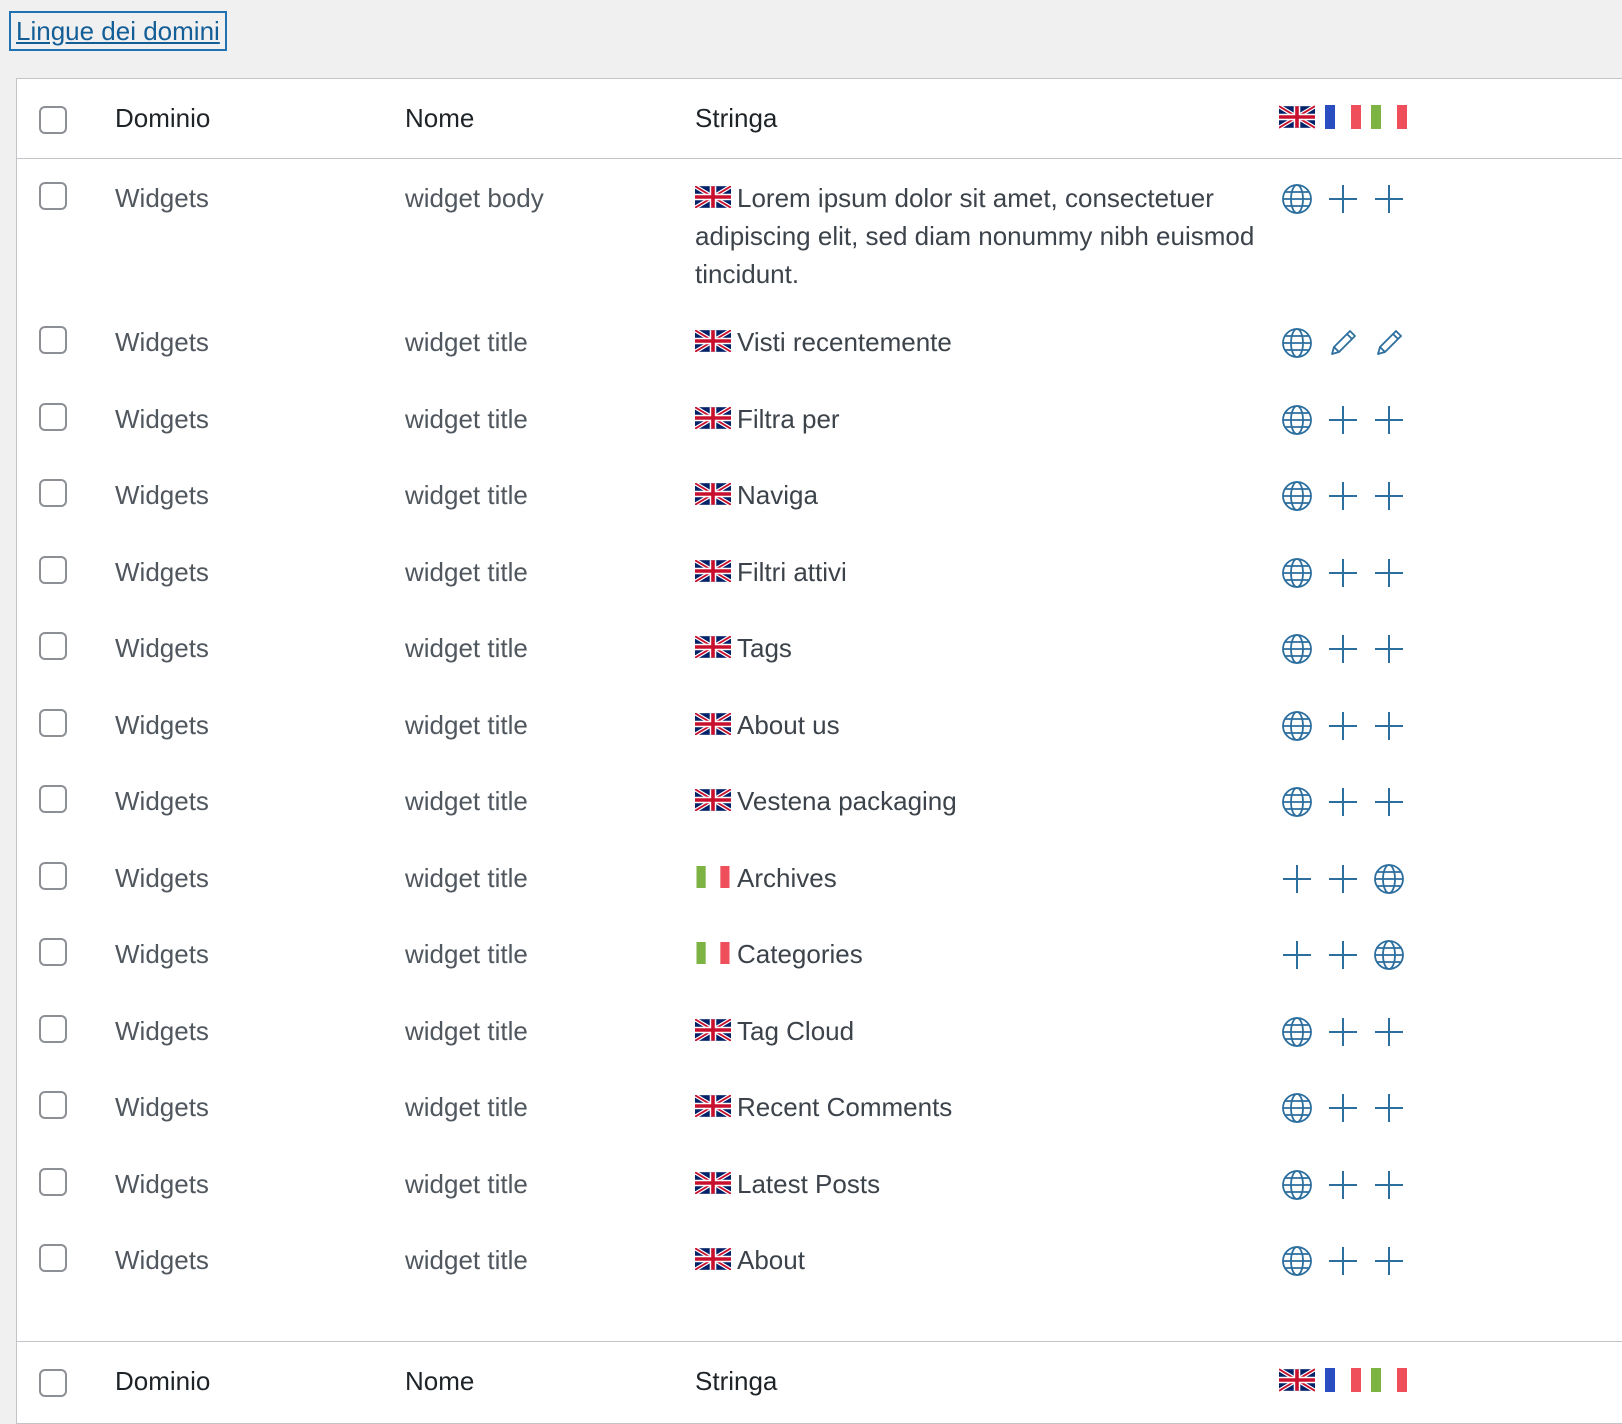  Describe the element at coordinates (980, 1107) in the screenshot. I see `cell-stringa: Recent Comments` at that location.